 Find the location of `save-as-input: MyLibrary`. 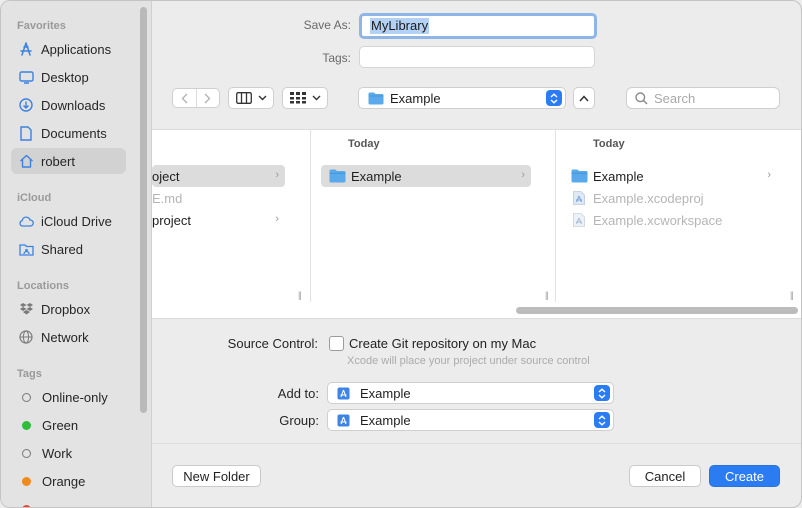

save-as-input: MyLibrary is located at coordinates (478, 26).